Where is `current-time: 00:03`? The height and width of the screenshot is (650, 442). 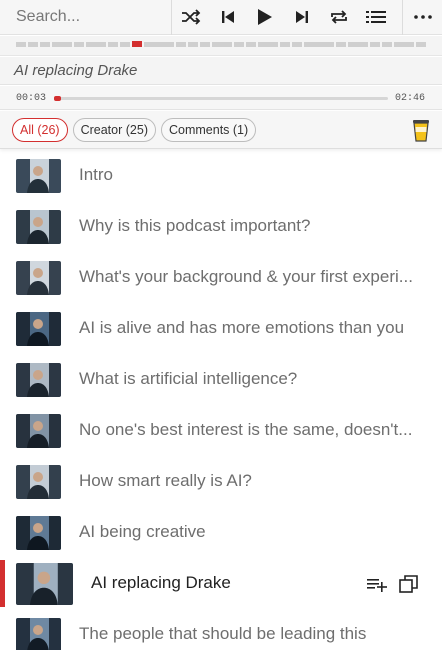 current-time: 00:03 is located at coordinates (31, 98).